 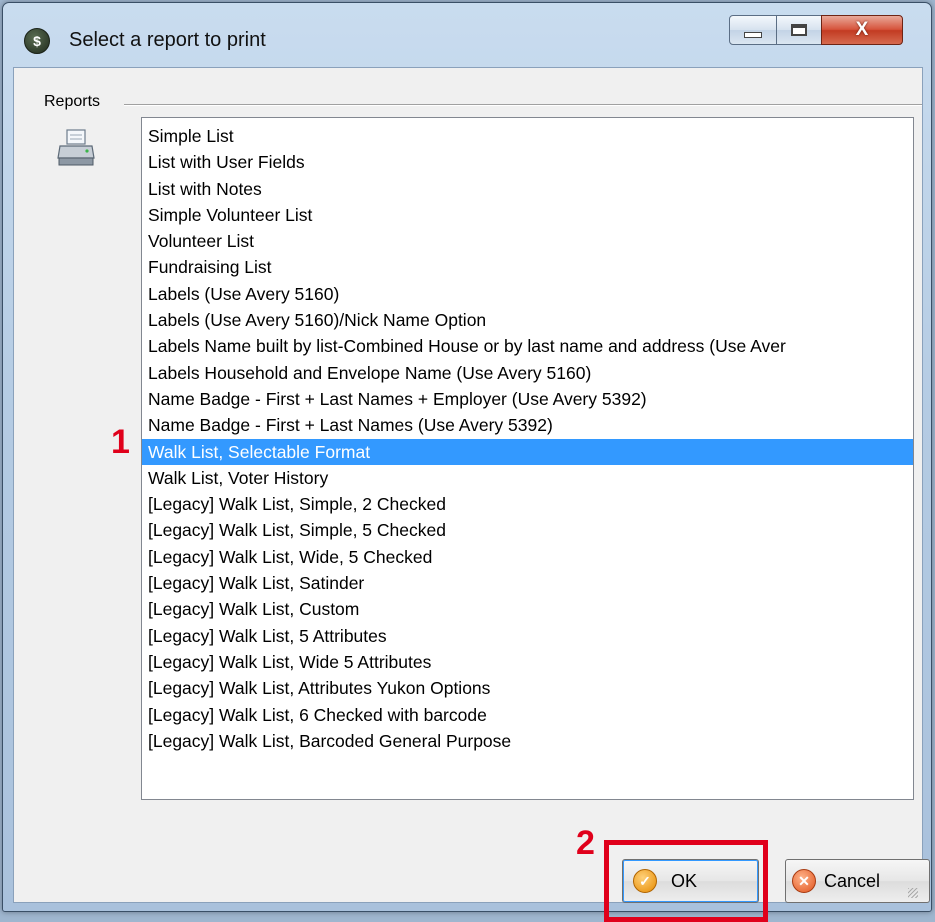 I want to click on list-item: [Legacy] Walk List, 5 Attributes, so click(x=527, y=636).